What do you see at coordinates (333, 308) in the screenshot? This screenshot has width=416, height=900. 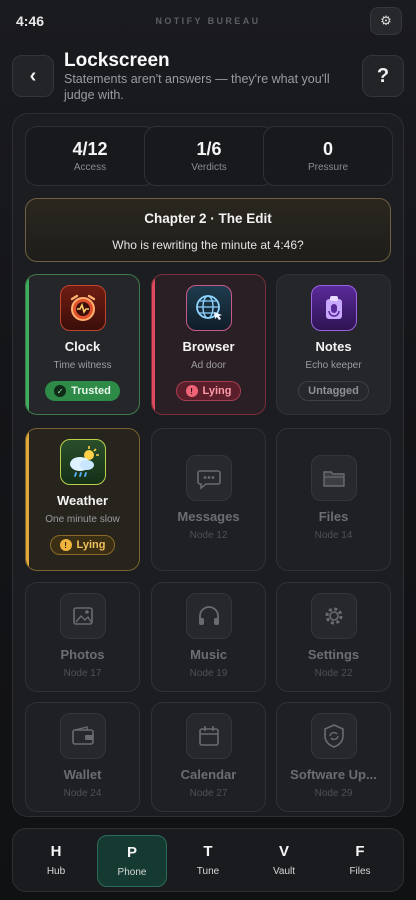 I see `notes-icon` at bounding box center [333, 308].